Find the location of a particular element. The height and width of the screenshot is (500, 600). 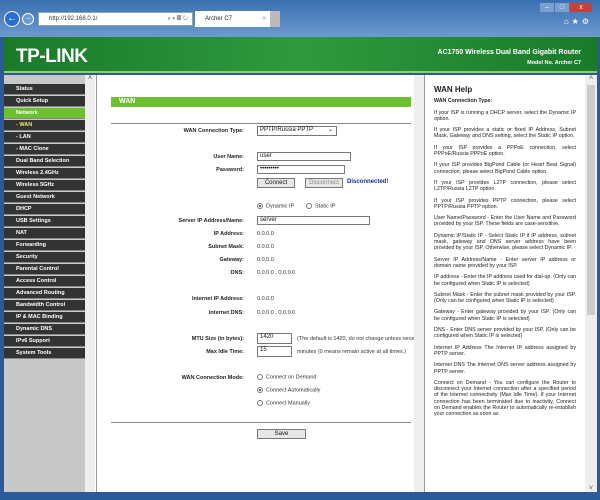

sidebar-item: Dynamic DNS is located at coordinates (44, 329).